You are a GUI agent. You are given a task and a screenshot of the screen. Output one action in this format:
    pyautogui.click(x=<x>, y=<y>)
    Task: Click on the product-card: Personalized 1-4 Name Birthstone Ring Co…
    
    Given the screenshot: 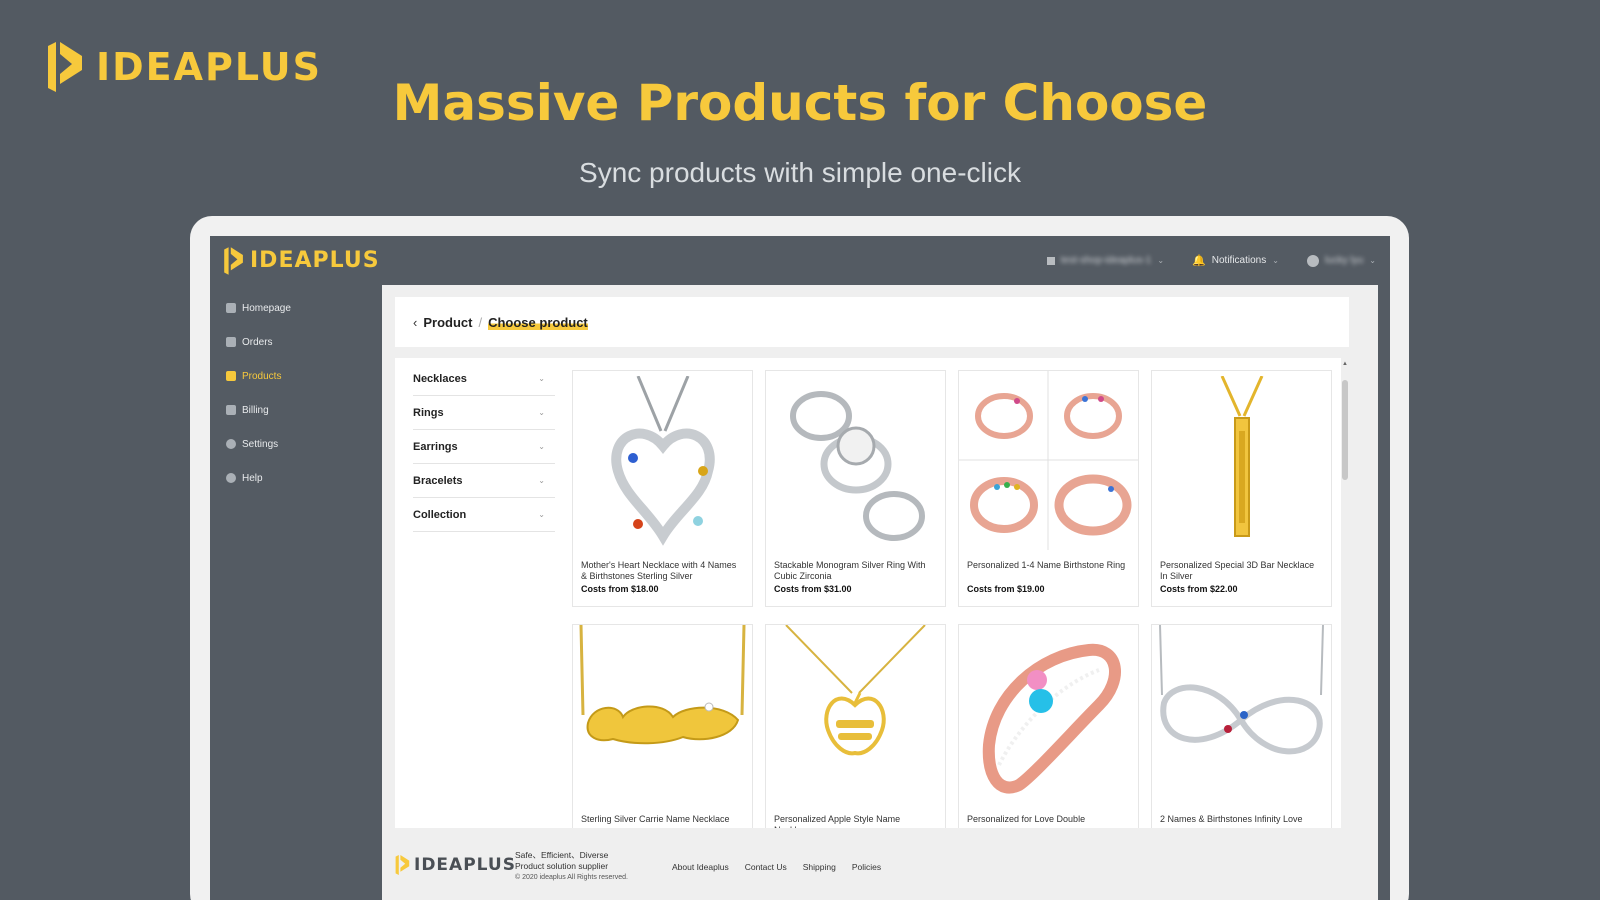 What is the action you would take?
    pyautogui.click(x=1048, y=488)
    